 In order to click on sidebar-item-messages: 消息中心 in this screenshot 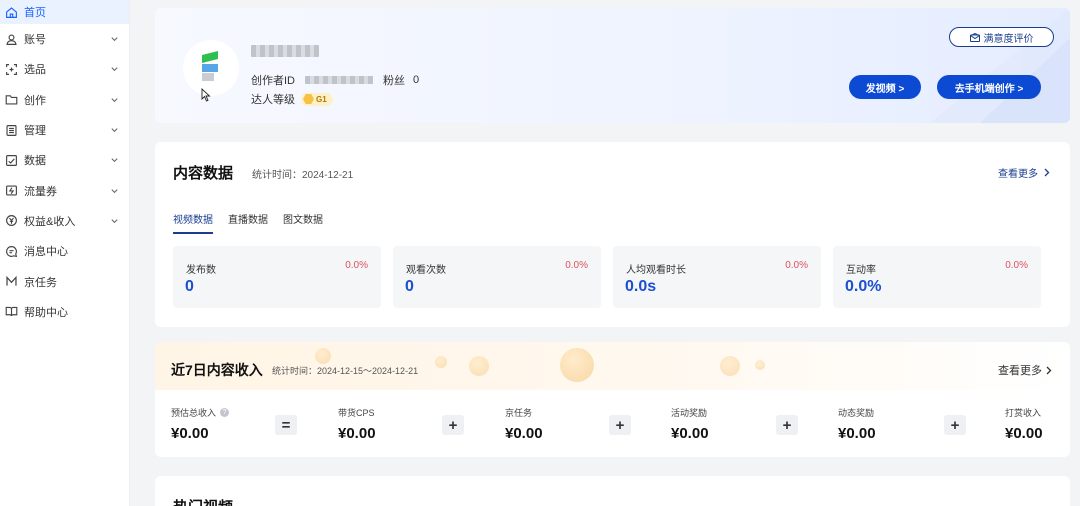, I will do `click(64, 251)`.